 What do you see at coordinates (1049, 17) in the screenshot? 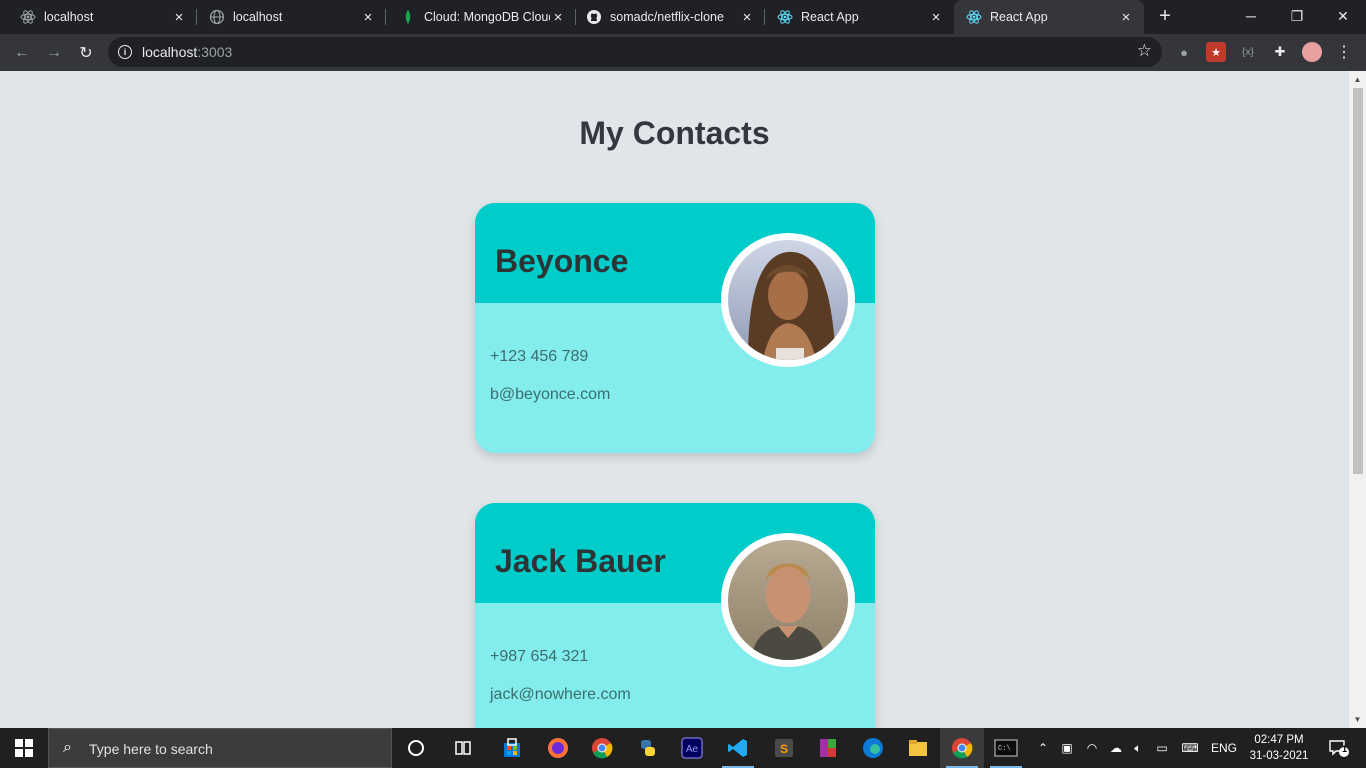
I see `tab-react-app-active: React App ×` at bounding box center [1049, 17].